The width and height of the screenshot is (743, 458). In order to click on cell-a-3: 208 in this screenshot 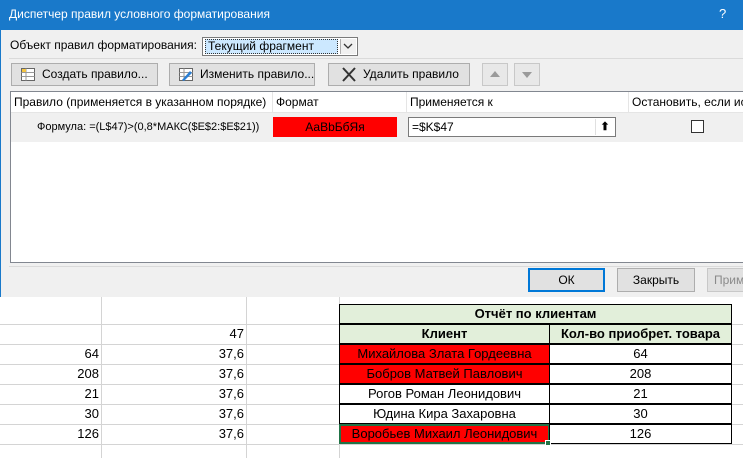, I will do `click(49, 374)`.